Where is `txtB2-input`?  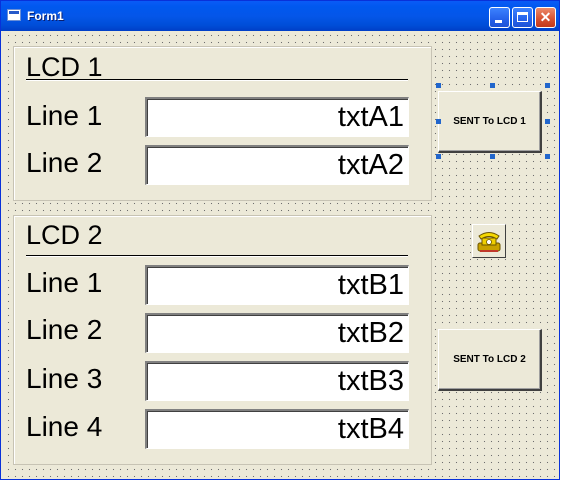 txtB2-input is located at coordinates (277, 333).